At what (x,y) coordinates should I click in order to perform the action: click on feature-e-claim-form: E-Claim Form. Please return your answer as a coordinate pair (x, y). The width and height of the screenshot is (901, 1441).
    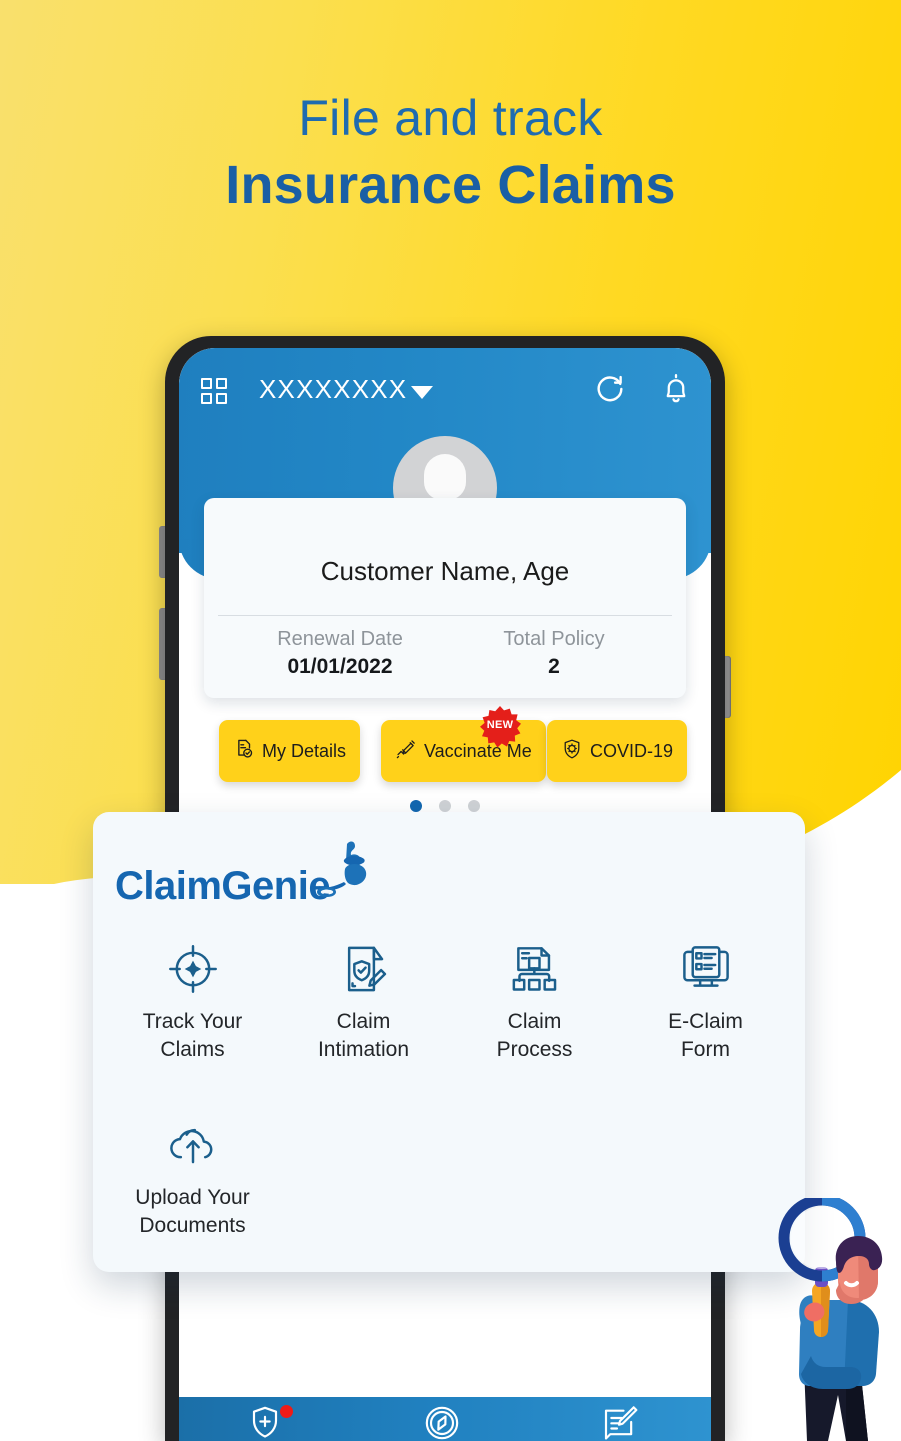
    Looking at the image, I should click on (705, 999).